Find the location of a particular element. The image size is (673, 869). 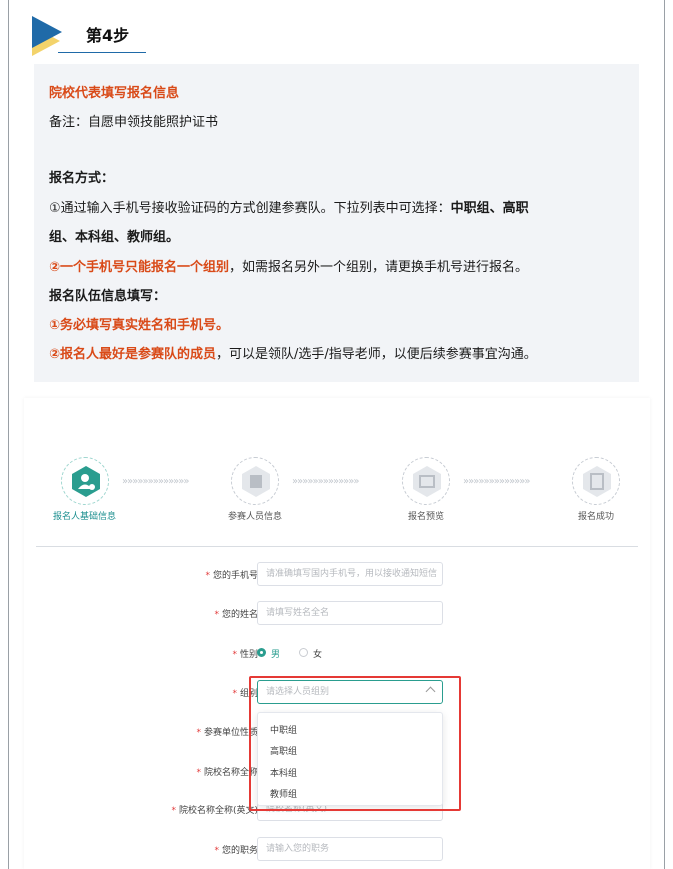

progress-divider is located at coordinates (337, 546).